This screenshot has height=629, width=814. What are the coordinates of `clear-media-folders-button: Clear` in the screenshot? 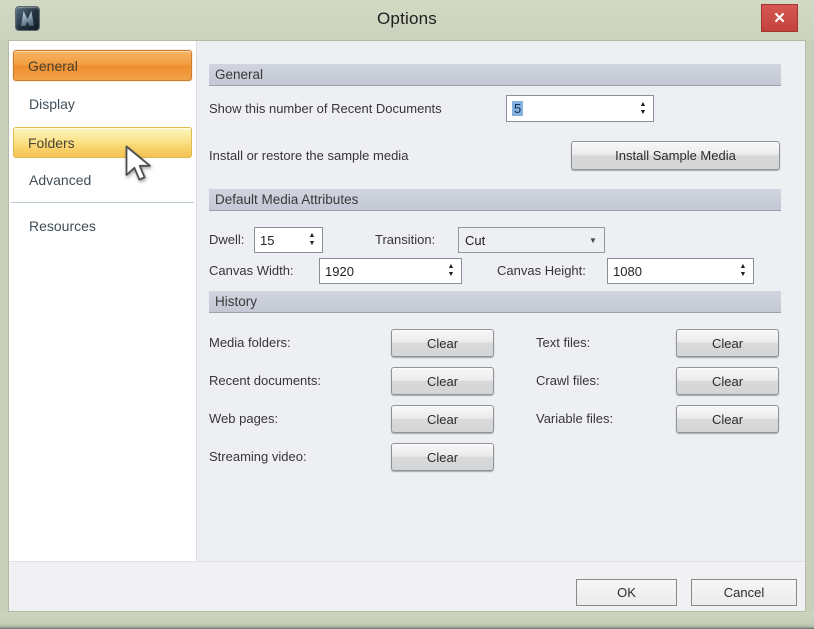 It's located at (442, 343).